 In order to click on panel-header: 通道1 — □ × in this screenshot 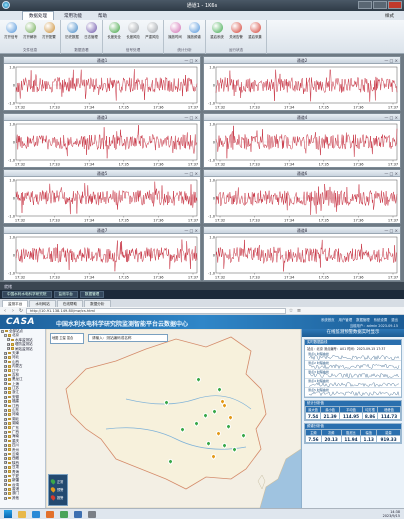, I will do `click(102, 60)`.